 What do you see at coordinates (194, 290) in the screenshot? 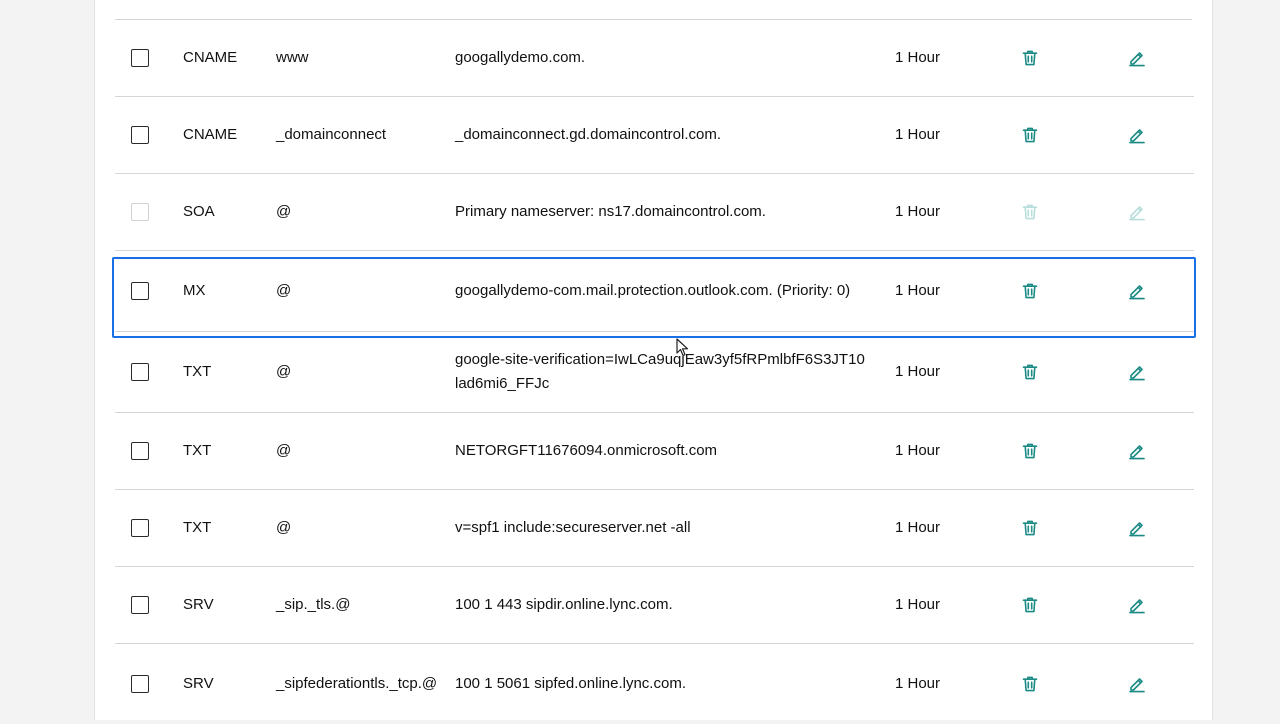
I see `record-type: MX` at bounding box center [194, 290].